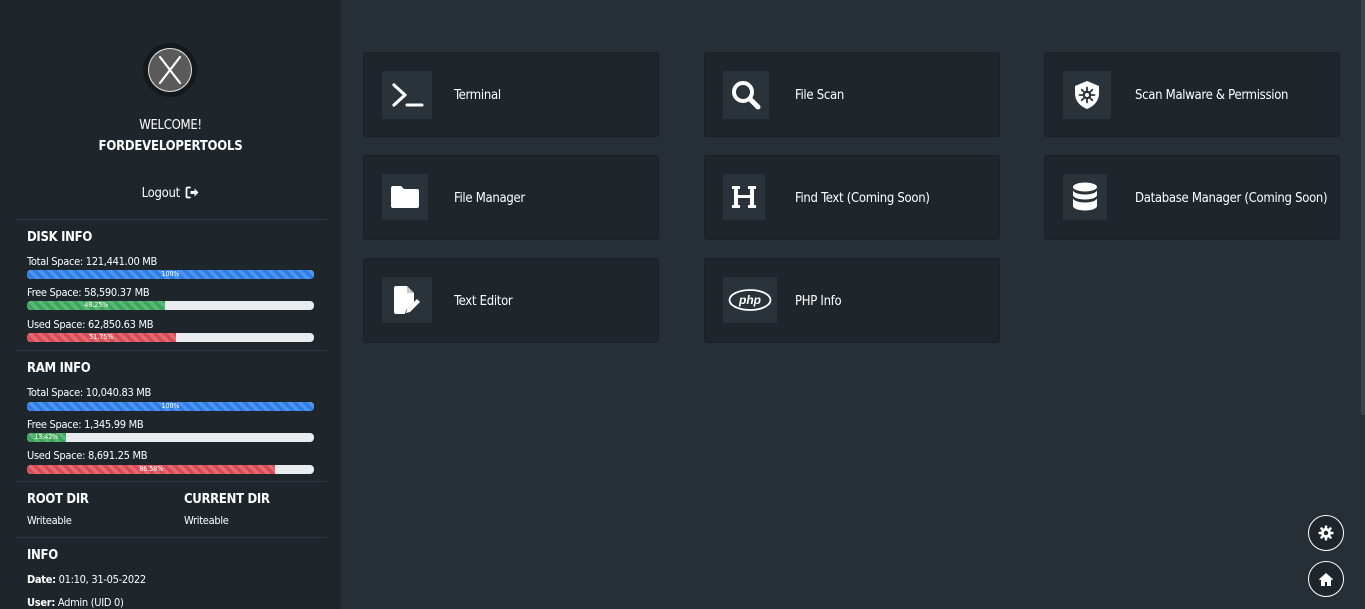 The image size is (1365, 609). What do you see at coordinates (746, 95) in the screenshot?
I see `search-icon` at bounding box center [746, 95].